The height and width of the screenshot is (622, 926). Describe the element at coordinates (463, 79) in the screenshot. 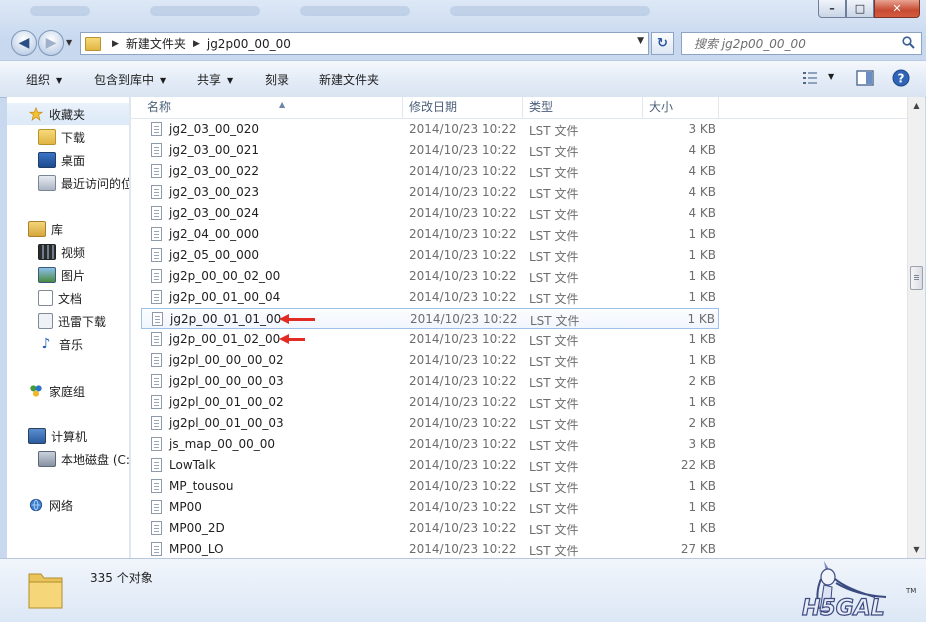

I see `command-bar: 组织 ▼ 包含到库中 ▼ 共享 ▼ 刻录 新建文件夹 ▼ ?` at that location.